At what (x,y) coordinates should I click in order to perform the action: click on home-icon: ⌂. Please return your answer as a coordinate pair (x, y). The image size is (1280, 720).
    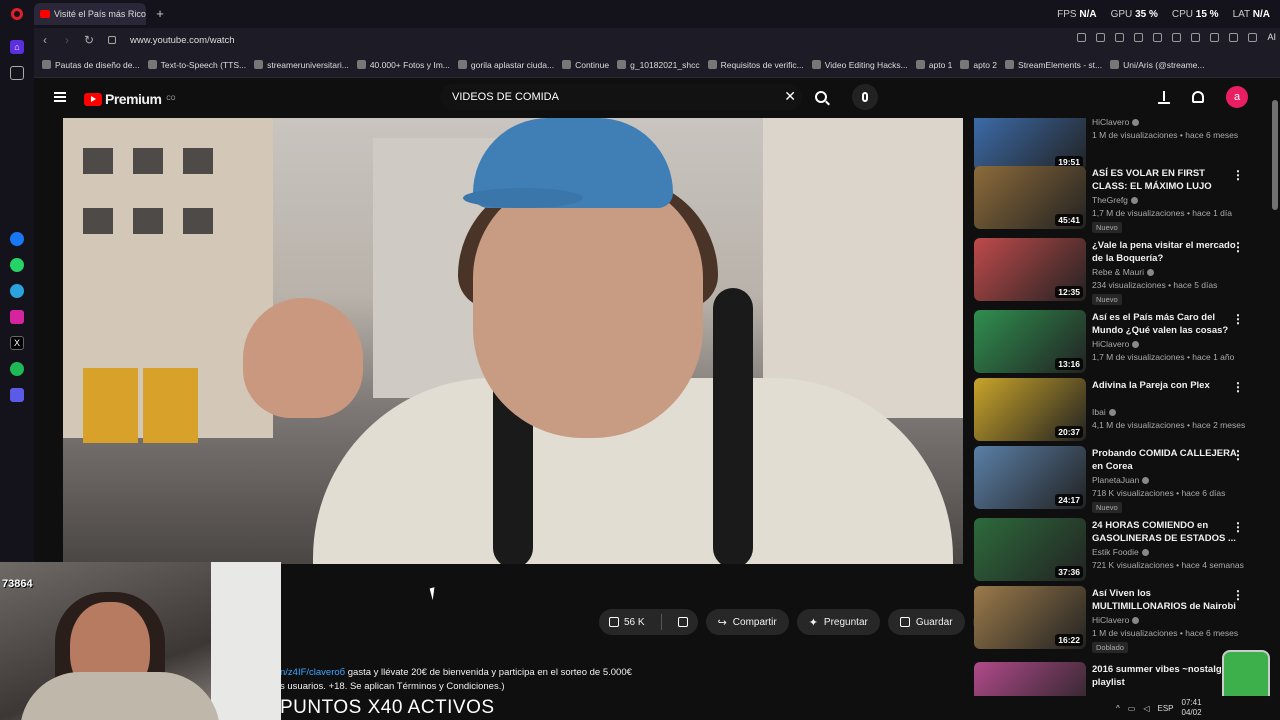
    Looking at the image, I should click on (17, 47).